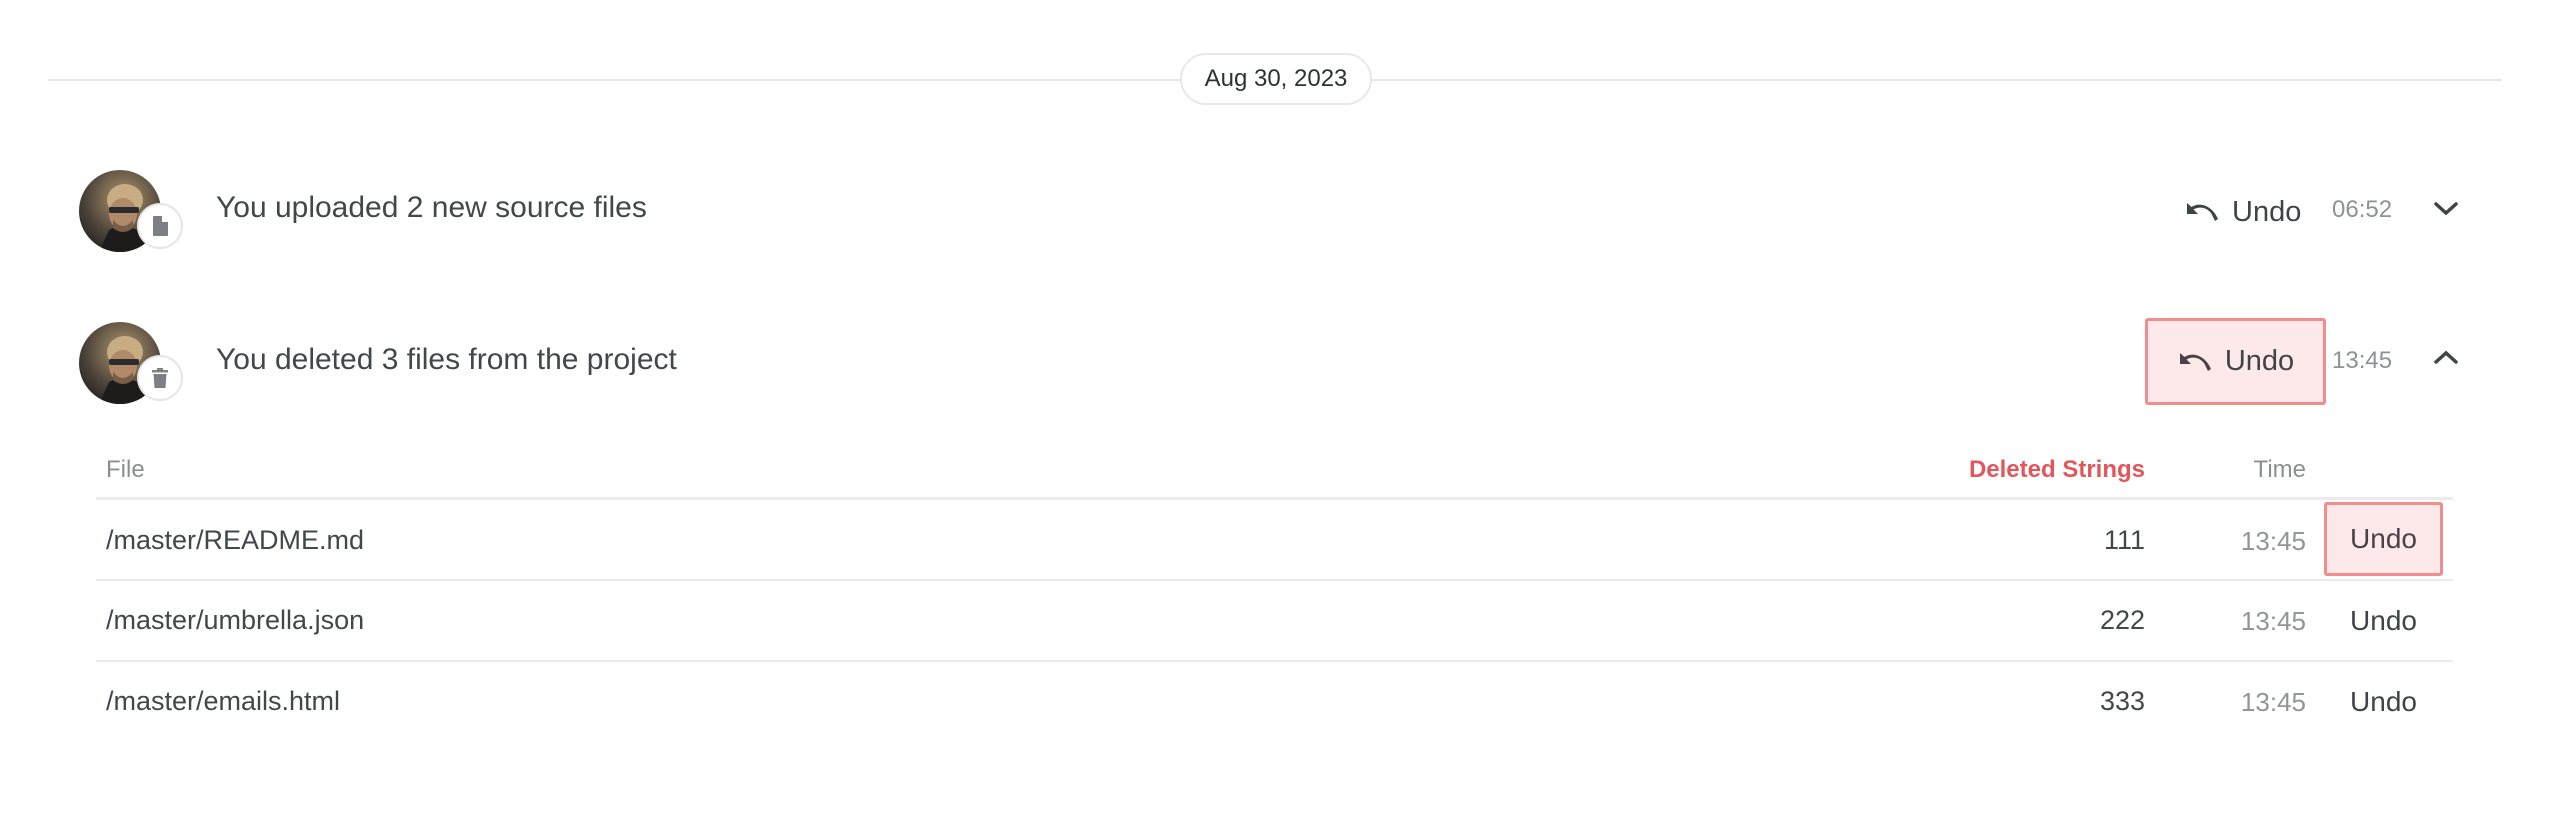 The image size is (2550, 821). I want to click on date-separator-label: Aug 30, 2023, so click(1276, 78).